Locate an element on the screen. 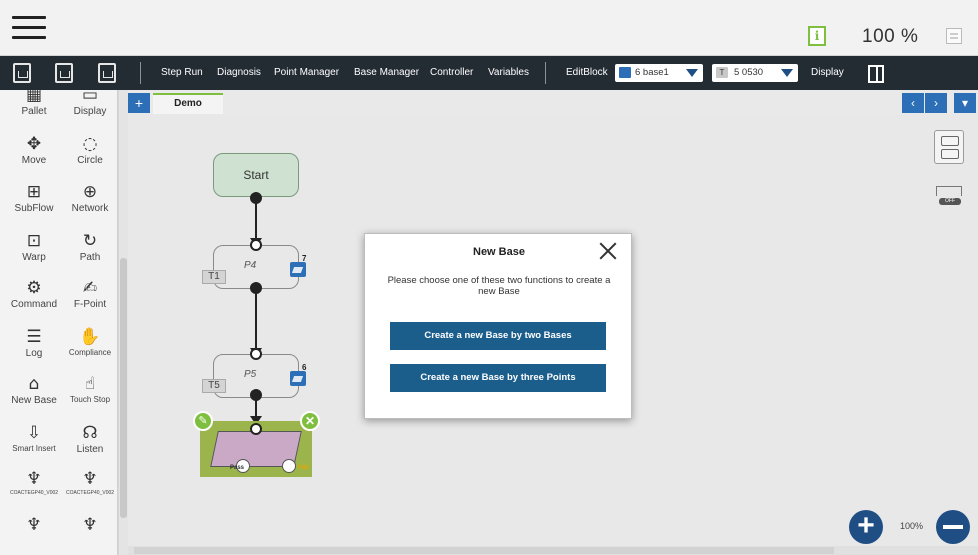  flow-connector is located at coordinates (256, 220).